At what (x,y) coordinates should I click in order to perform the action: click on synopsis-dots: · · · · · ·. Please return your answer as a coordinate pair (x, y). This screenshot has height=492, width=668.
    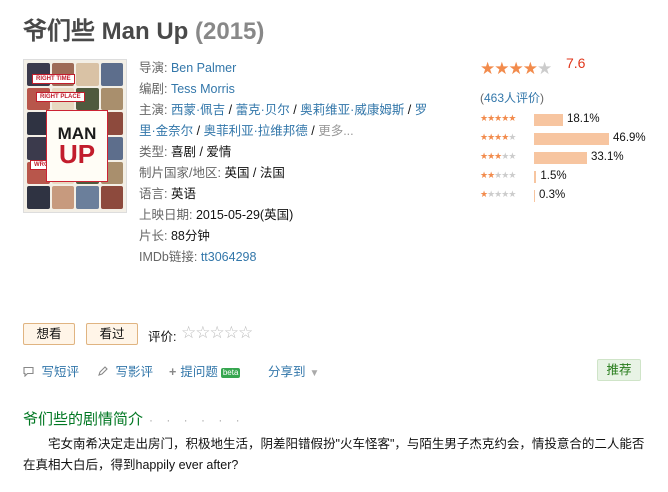
    Looking at the image, I should click on (197, 420).